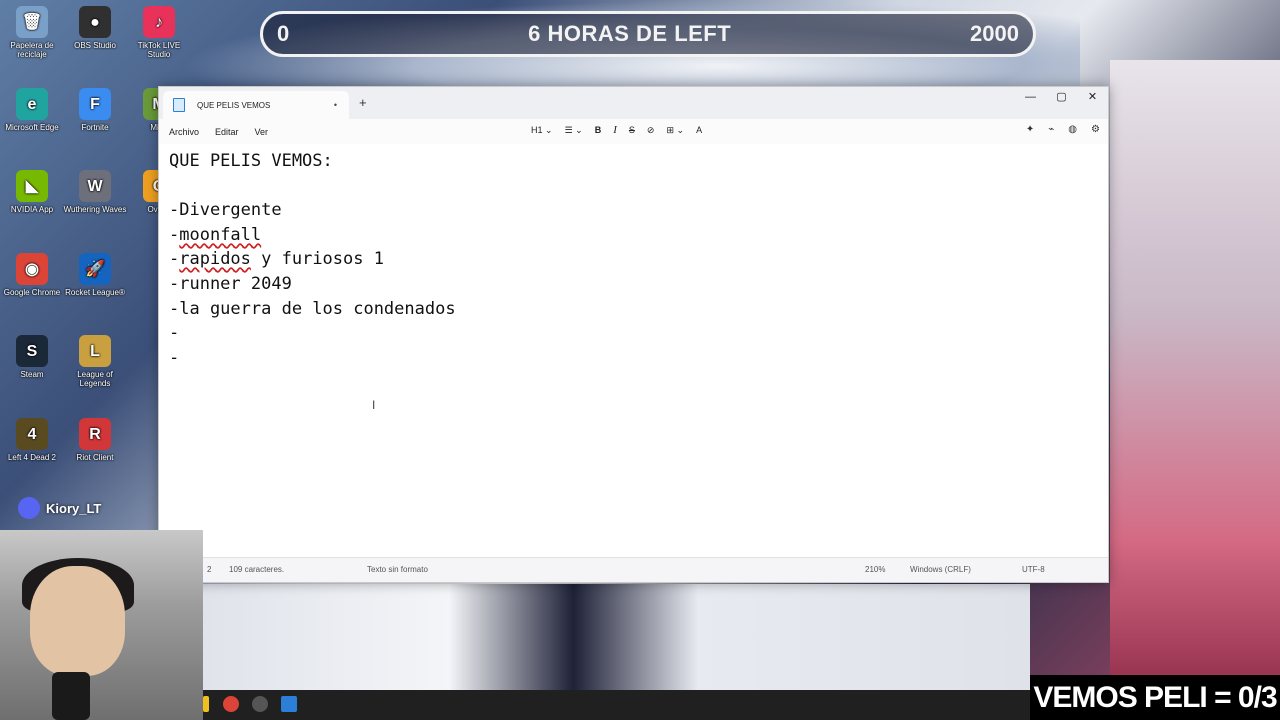  Describe the element at coordinates (1092, 103) in the screenshot. I see `close-button: ✕` at that location.